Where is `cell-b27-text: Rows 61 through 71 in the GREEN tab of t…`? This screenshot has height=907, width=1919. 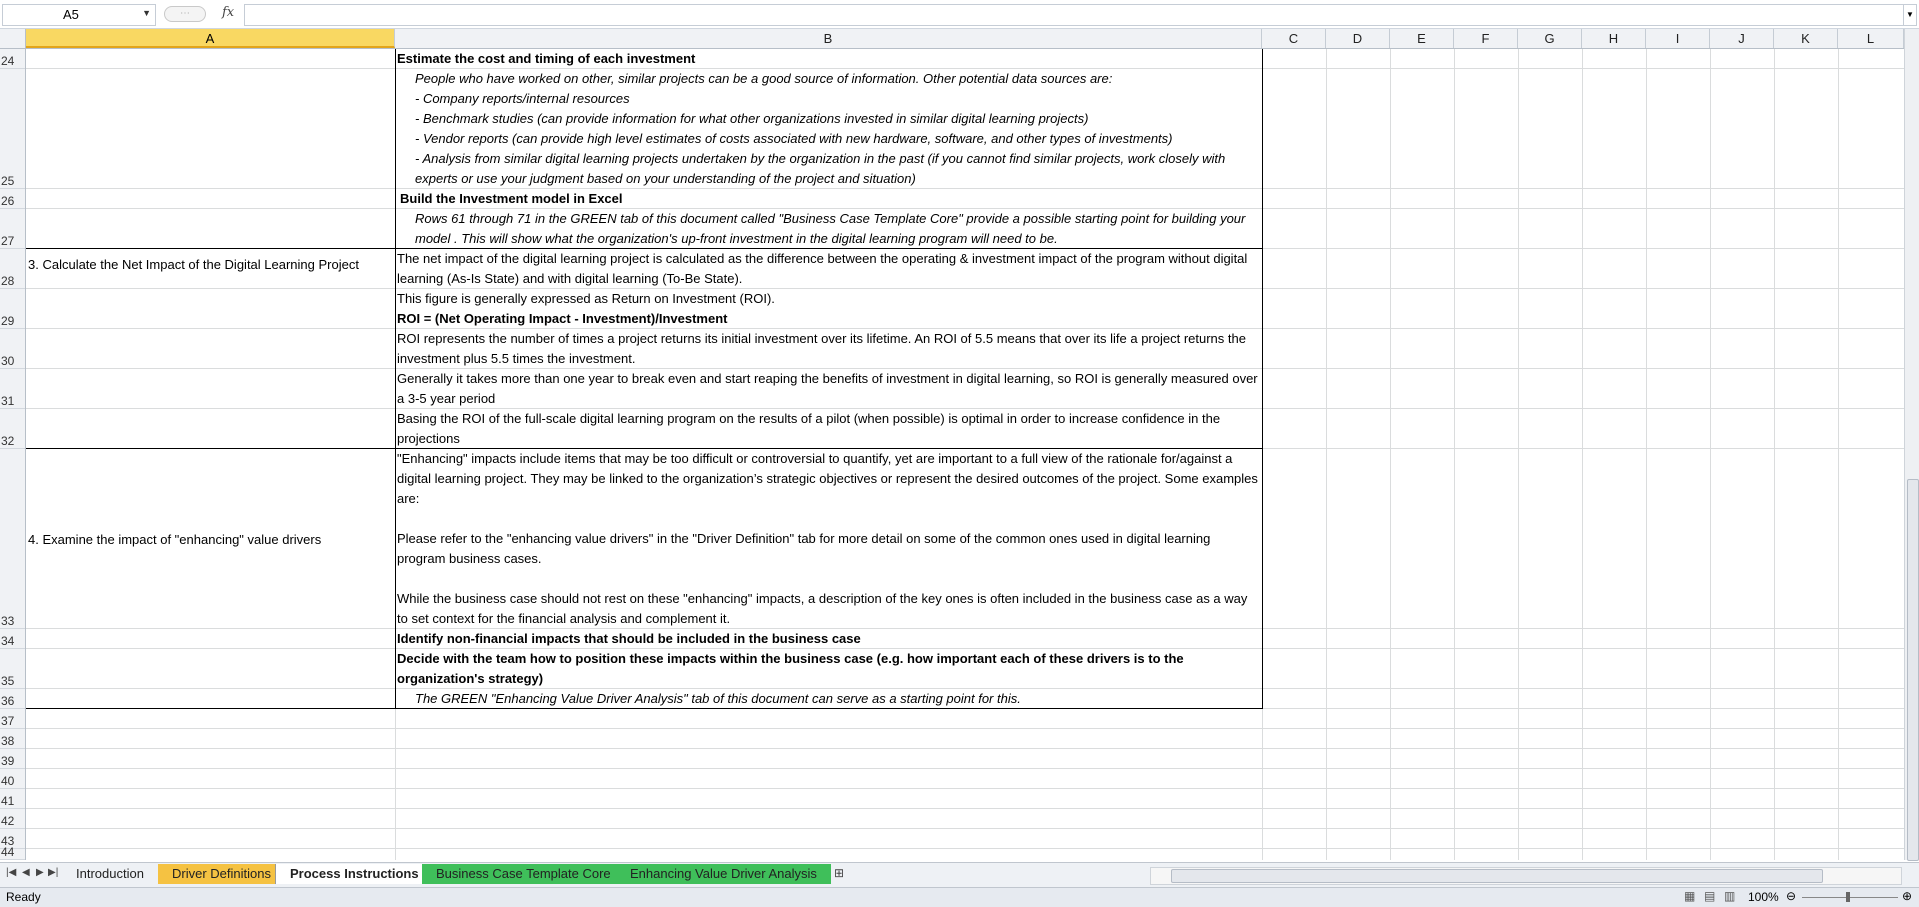 cell-b27-text: Rows 61 through 71 in the GREEN tab of t… is located at coordinates (830, 228).